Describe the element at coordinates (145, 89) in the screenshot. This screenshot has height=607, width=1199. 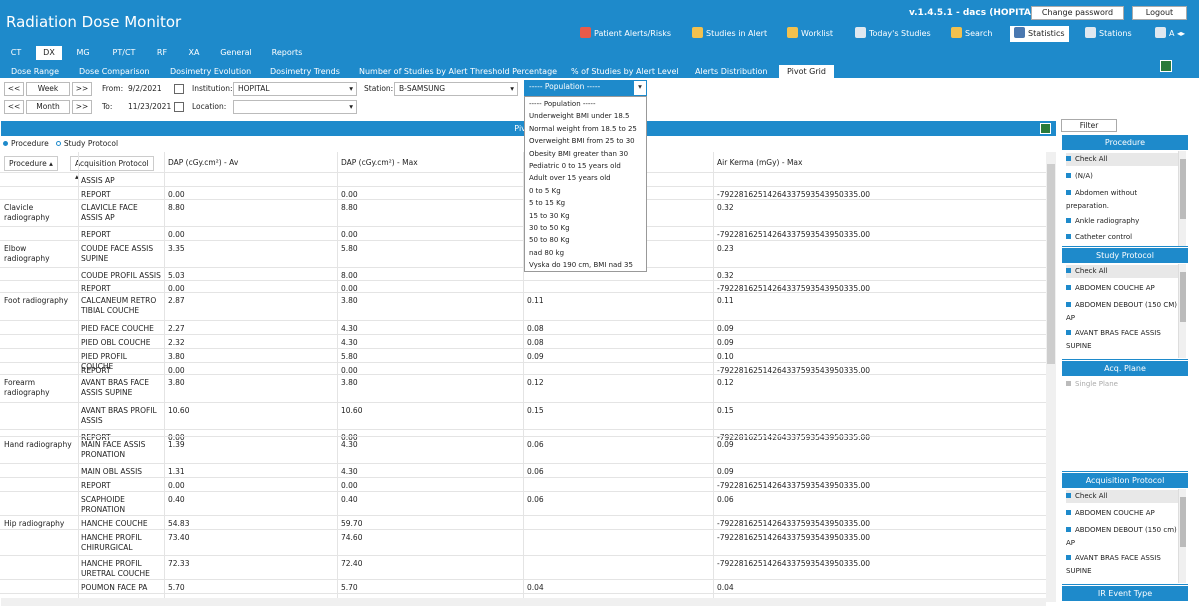
I see `from-date-value: 9/2/2021` at that location.